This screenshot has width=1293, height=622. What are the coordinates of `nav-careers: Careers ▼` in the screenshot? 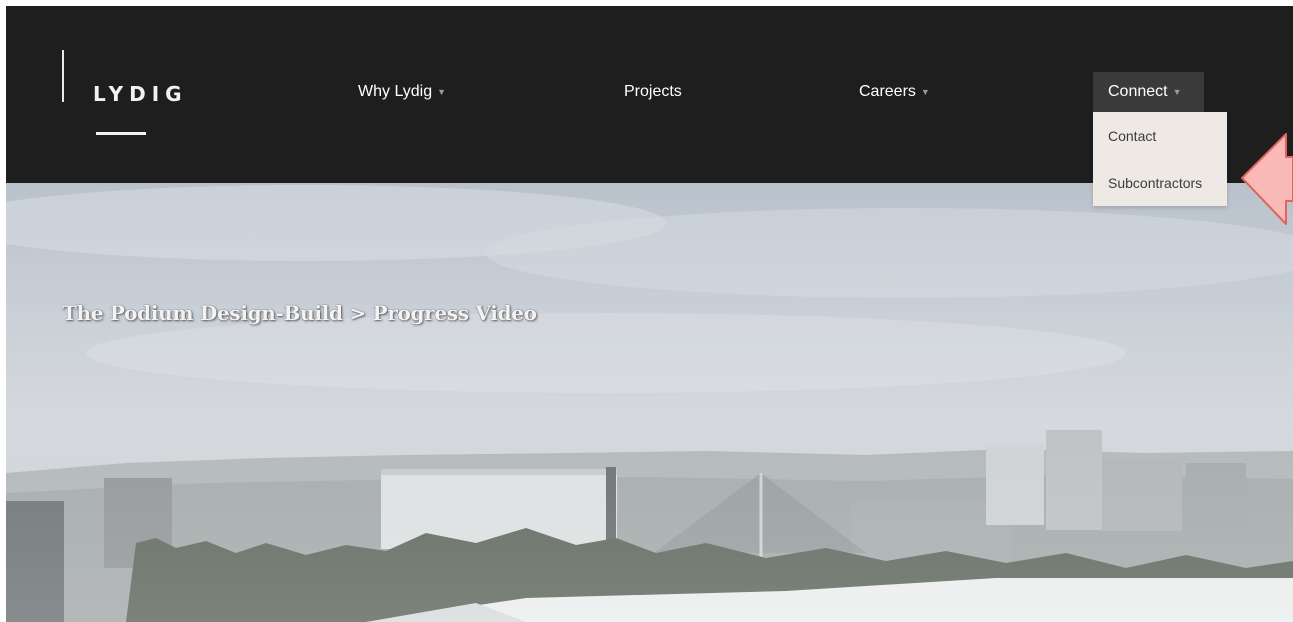 It's located at (894, 92).